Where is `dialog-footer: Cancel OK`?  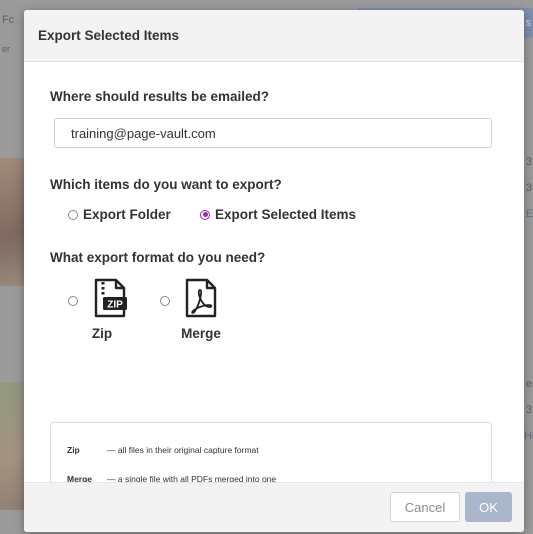
dialog-footer: Cancel OK is located at coordinates (274, 507).